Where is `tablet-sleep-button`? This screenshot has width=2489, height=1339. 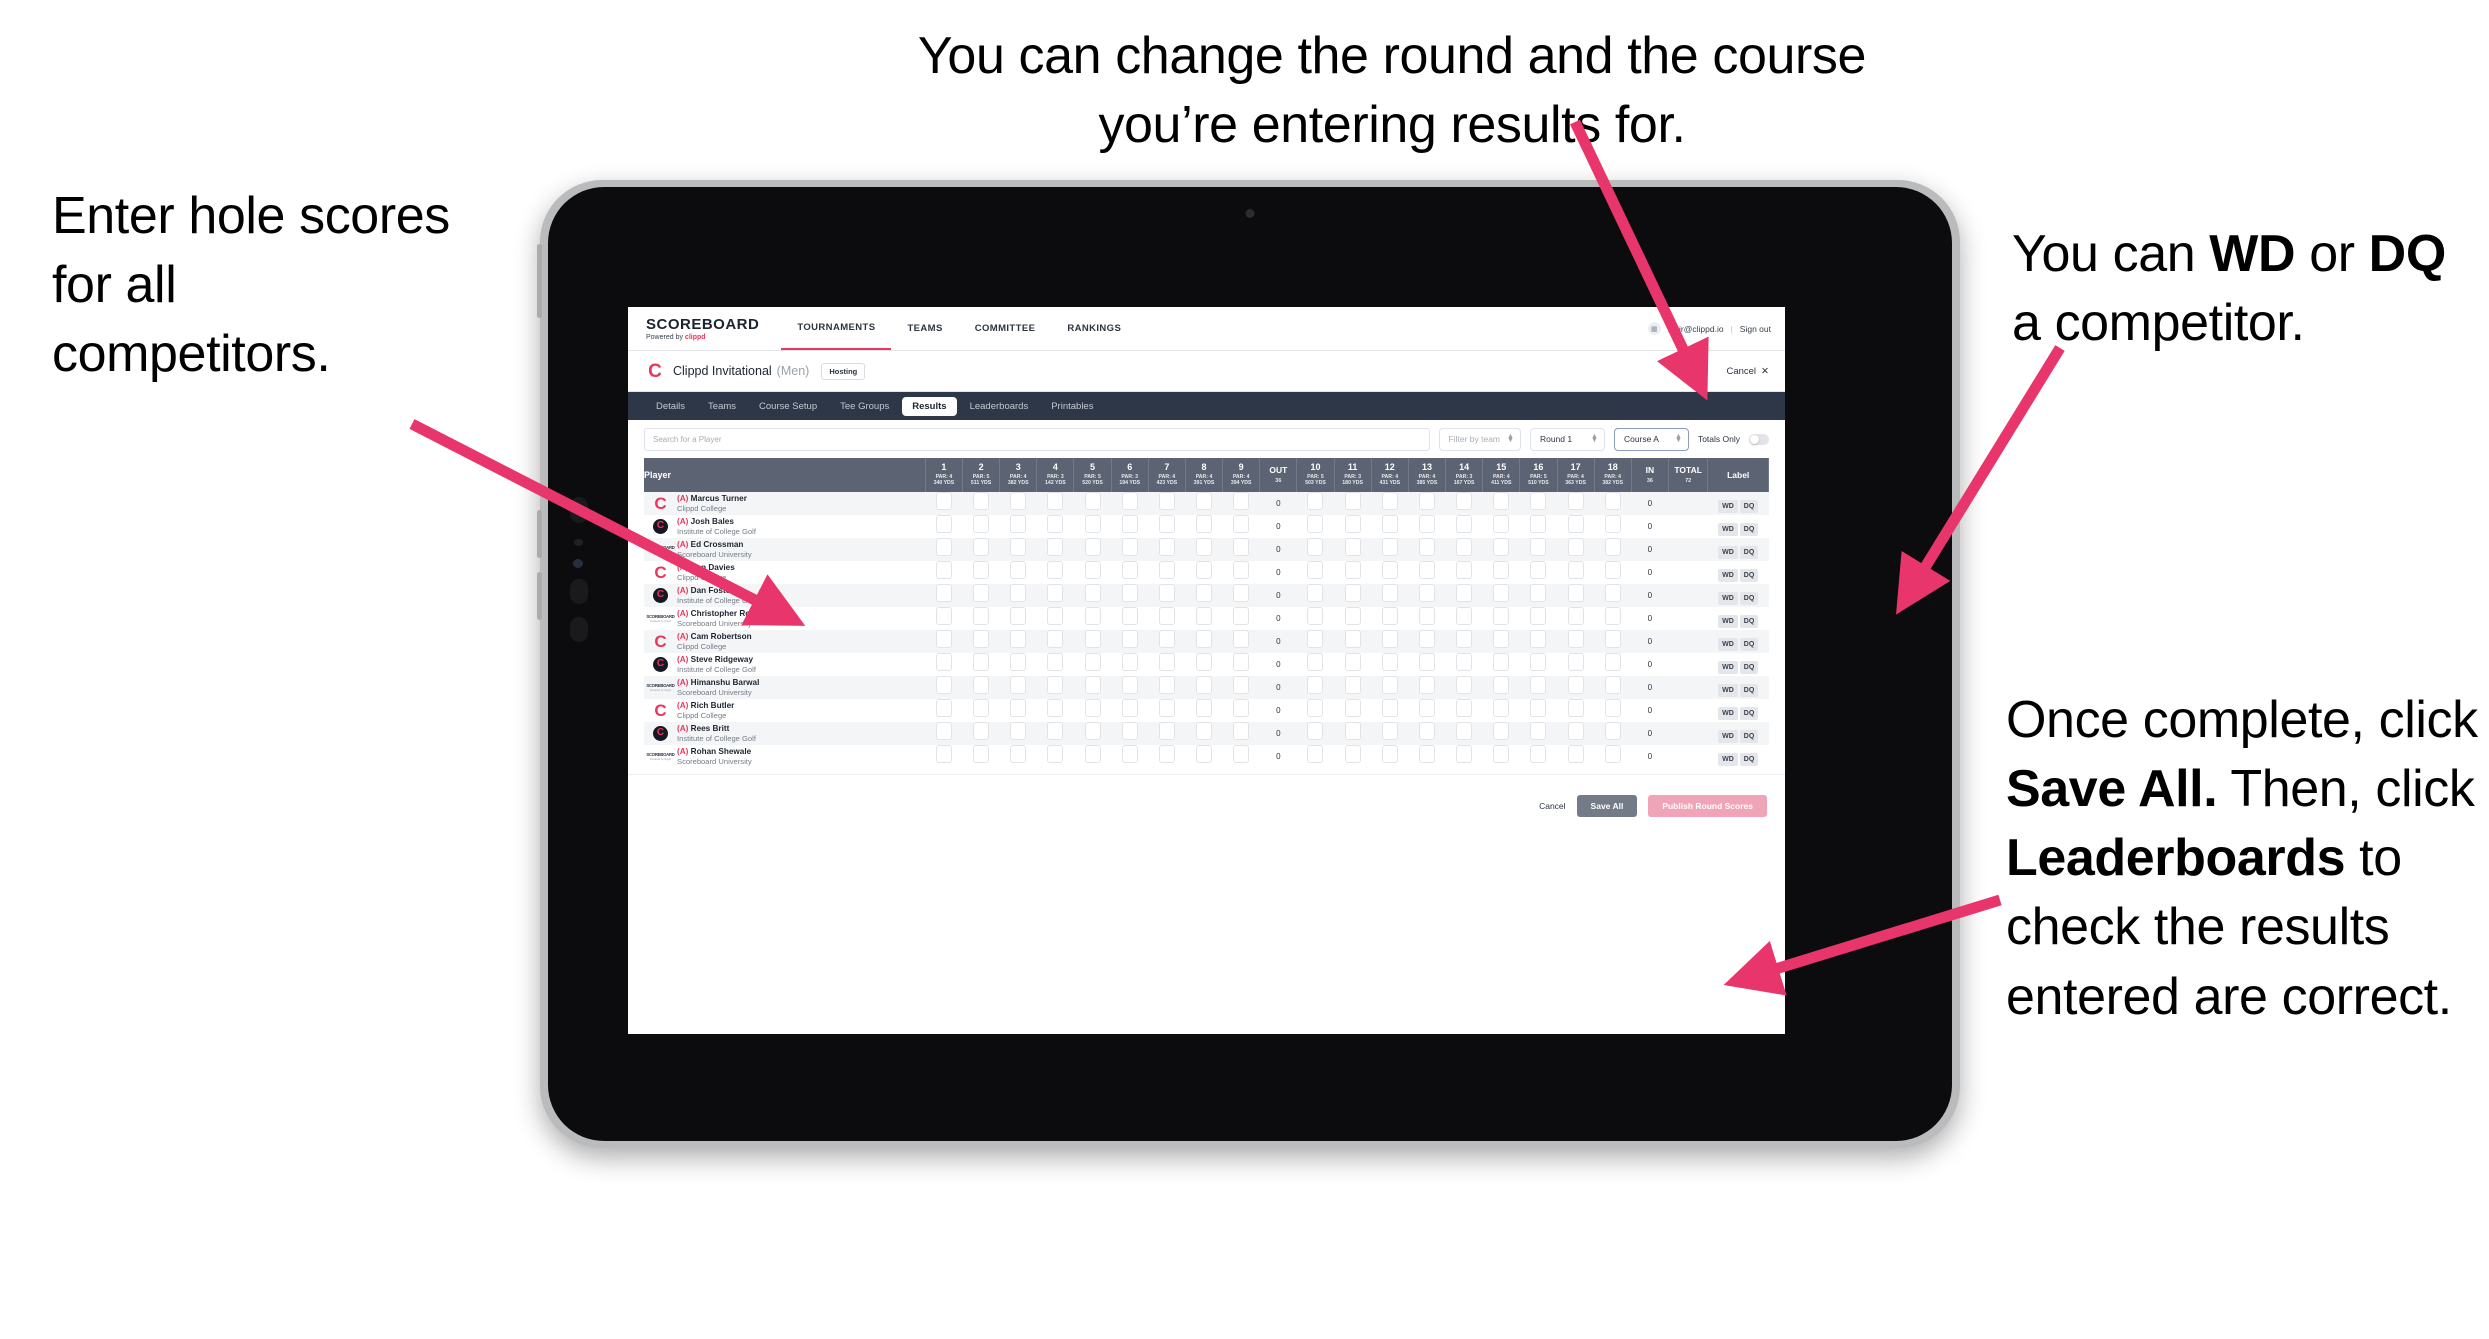
tablet-sleep-button is located at coordinates (539, 281).